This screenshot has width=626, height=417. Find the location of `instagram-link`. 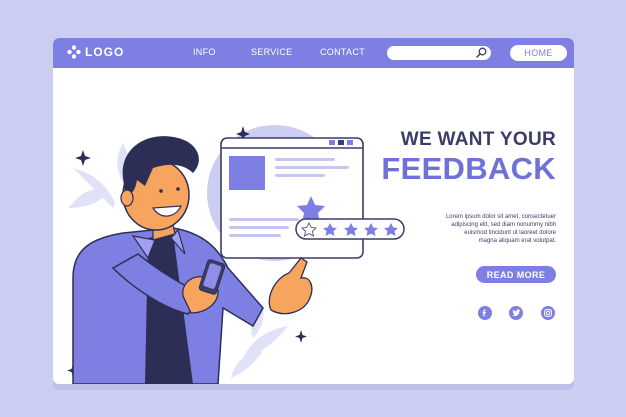

instagram-link is located at coordinates (548, 313).